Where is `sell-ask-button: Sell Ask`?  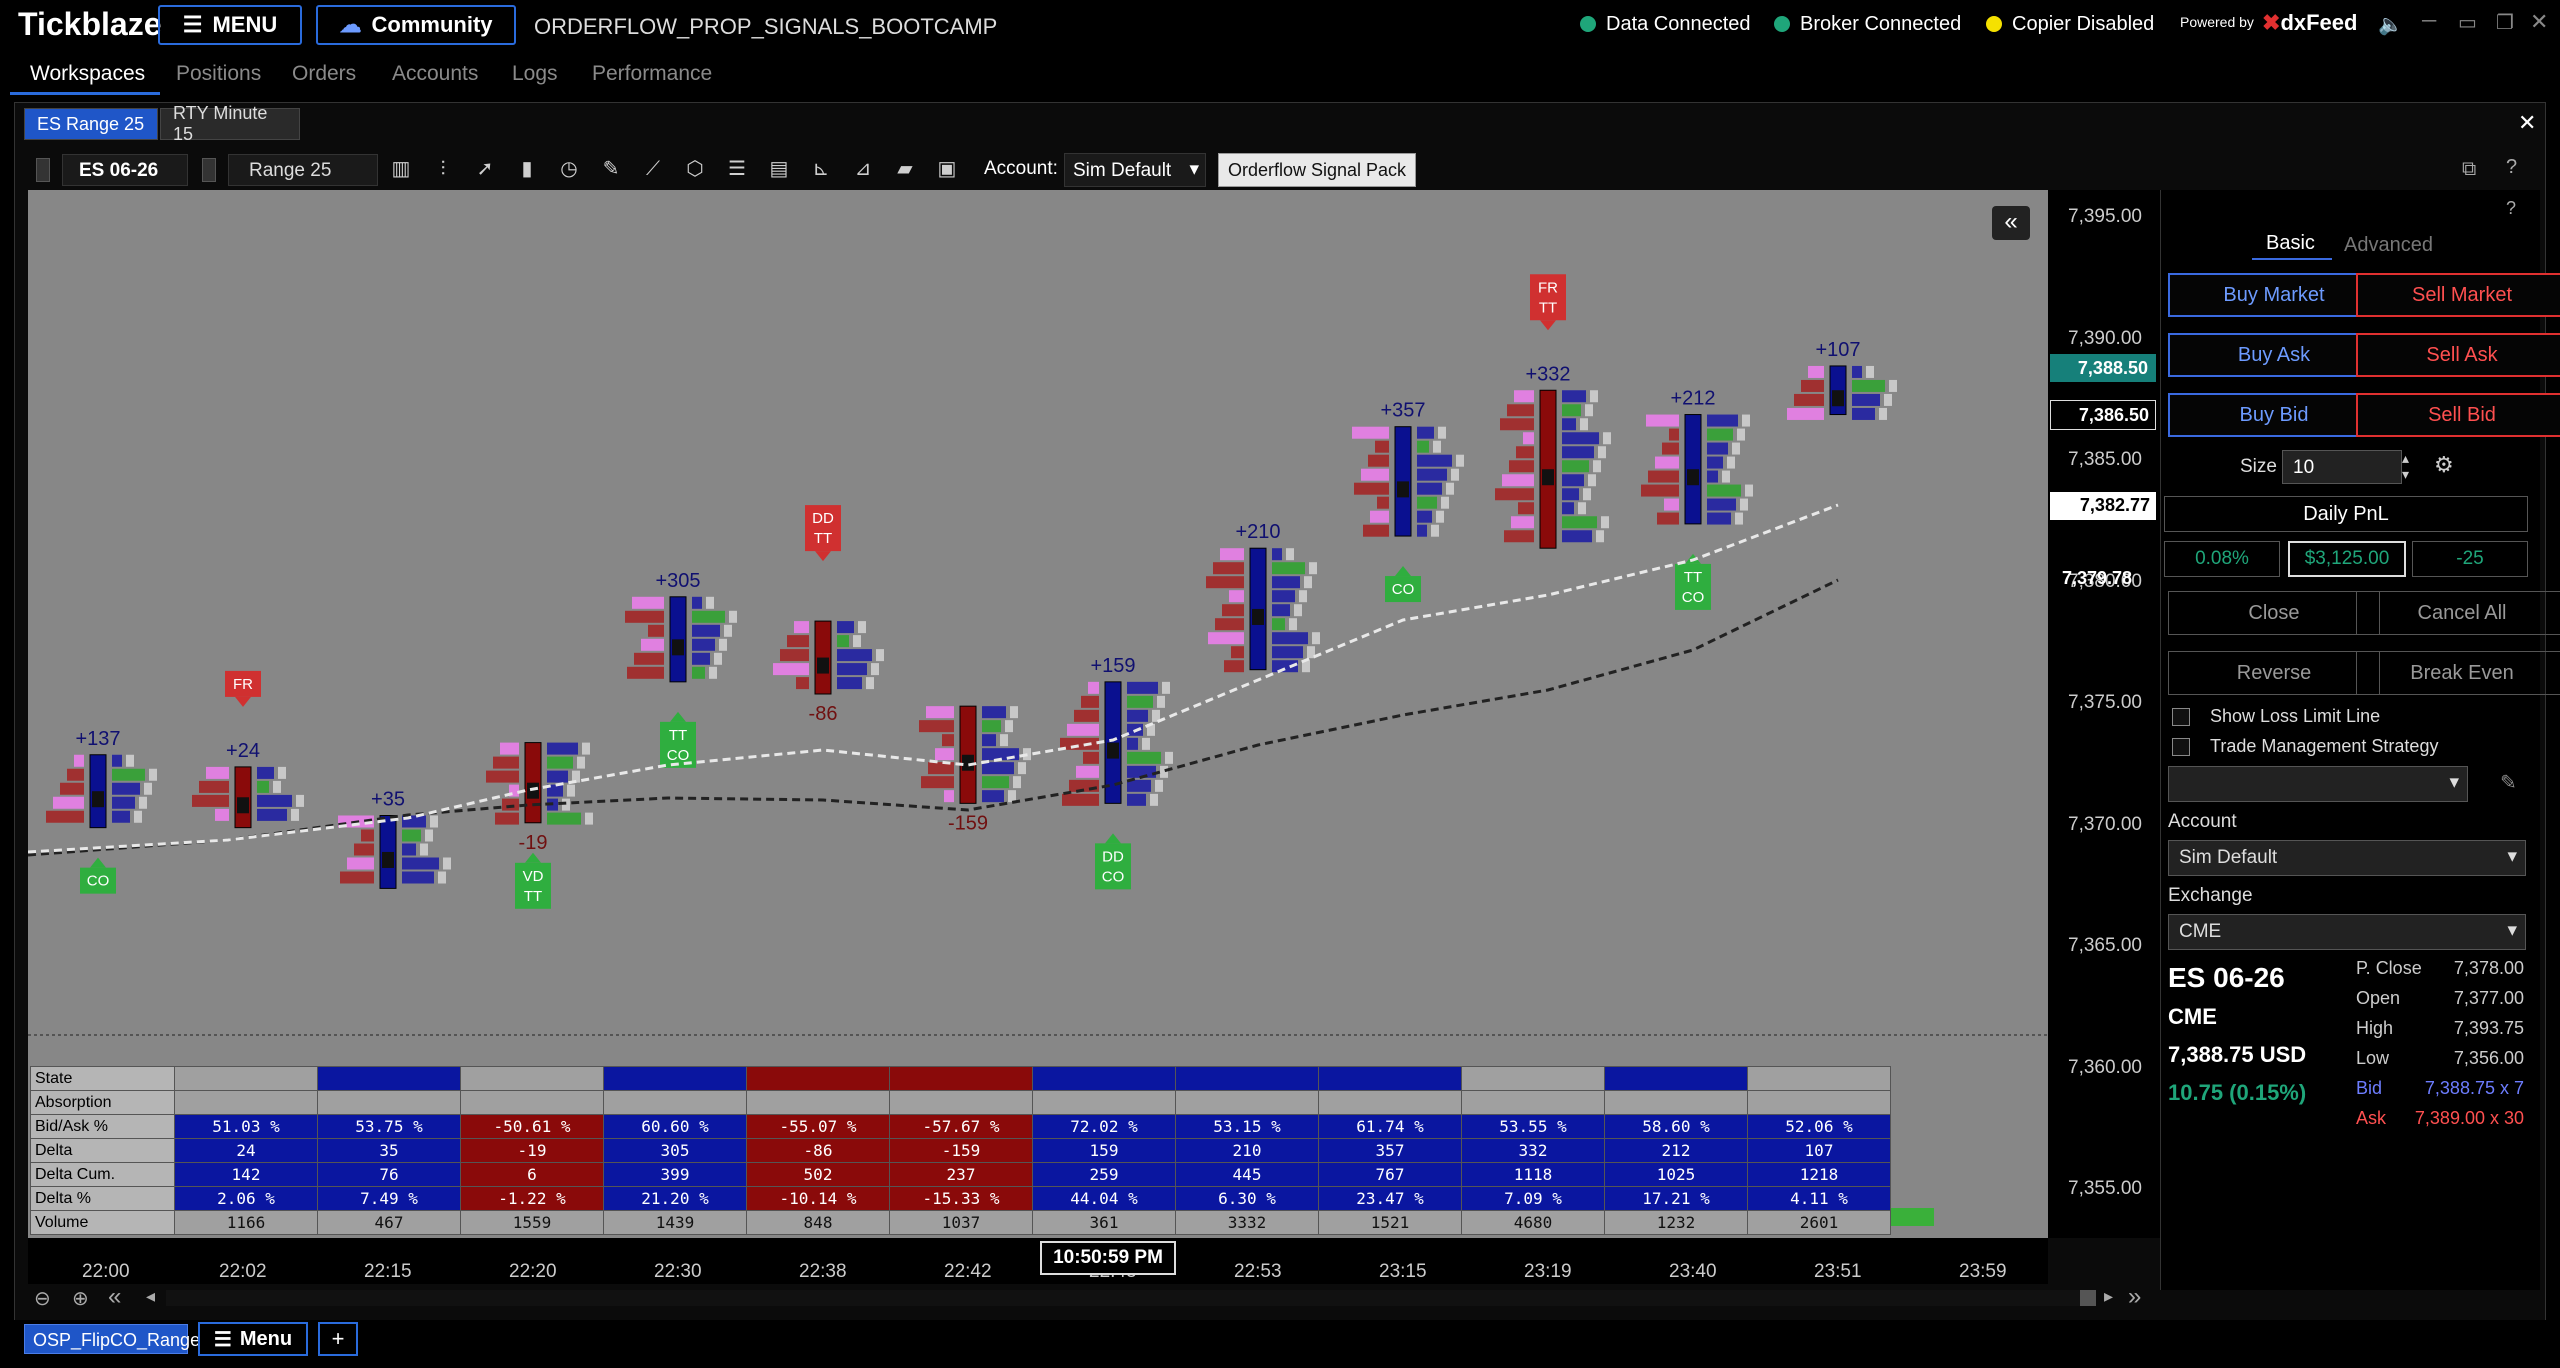 sell-ask-button: Sell Ask is located at coordinates (2458, 355).